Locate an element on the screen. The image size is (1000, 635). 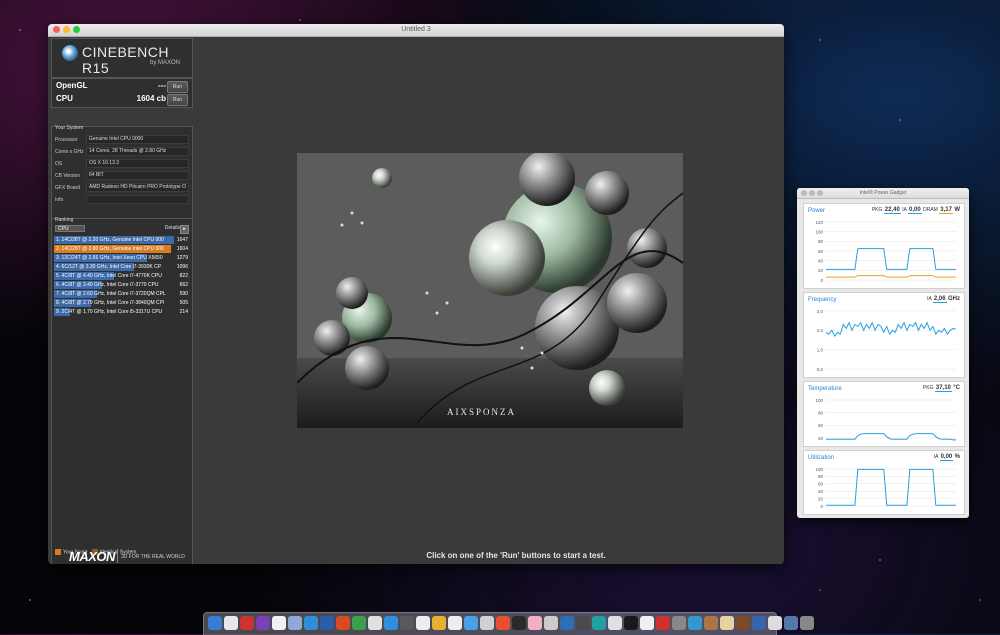
details-label: Details is located at coordinates (172, 228).